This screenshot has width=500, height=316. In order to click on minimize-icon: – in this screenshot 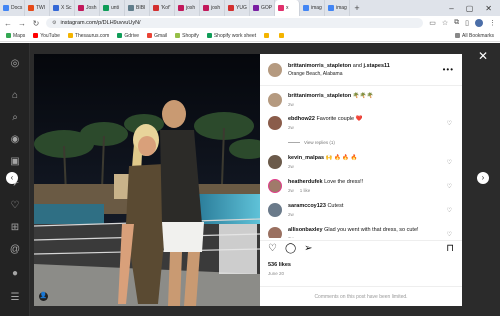, I will do `click(451, 8)`.